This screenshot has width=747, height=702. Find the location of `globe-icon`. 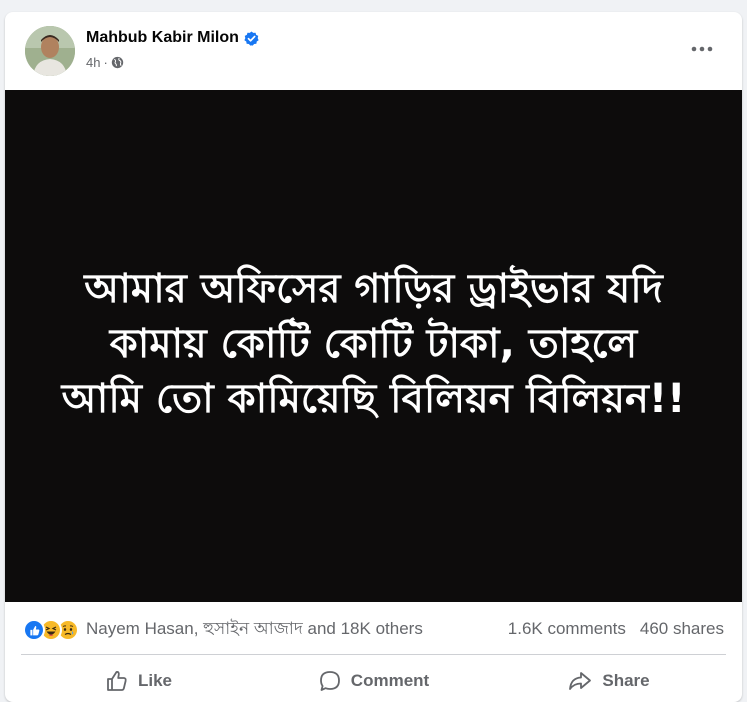

globe-icon is located at coordinates (117, 62).